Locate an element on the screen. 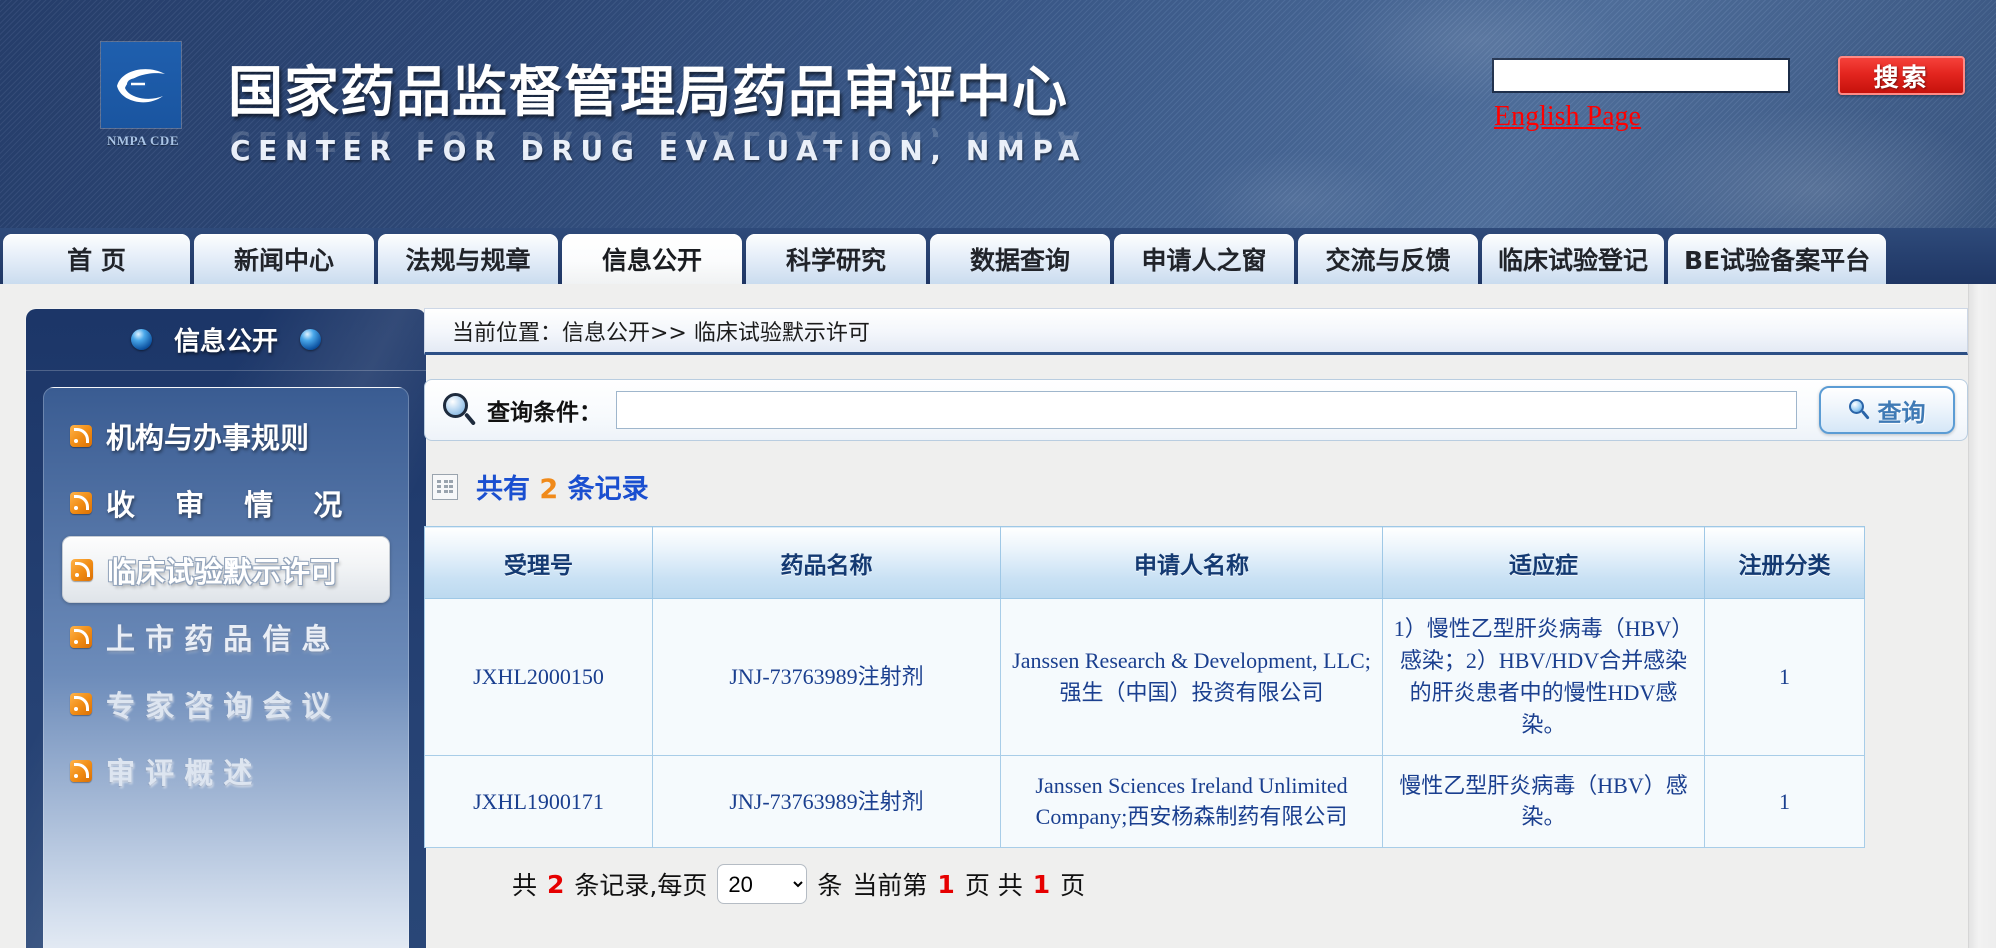 This screenshot has width=1996, height=948. pagination: 共 2 条记录,每页 102050100 条 当前第 1 页 共 1 页 is located at coordinates (1196, 884).